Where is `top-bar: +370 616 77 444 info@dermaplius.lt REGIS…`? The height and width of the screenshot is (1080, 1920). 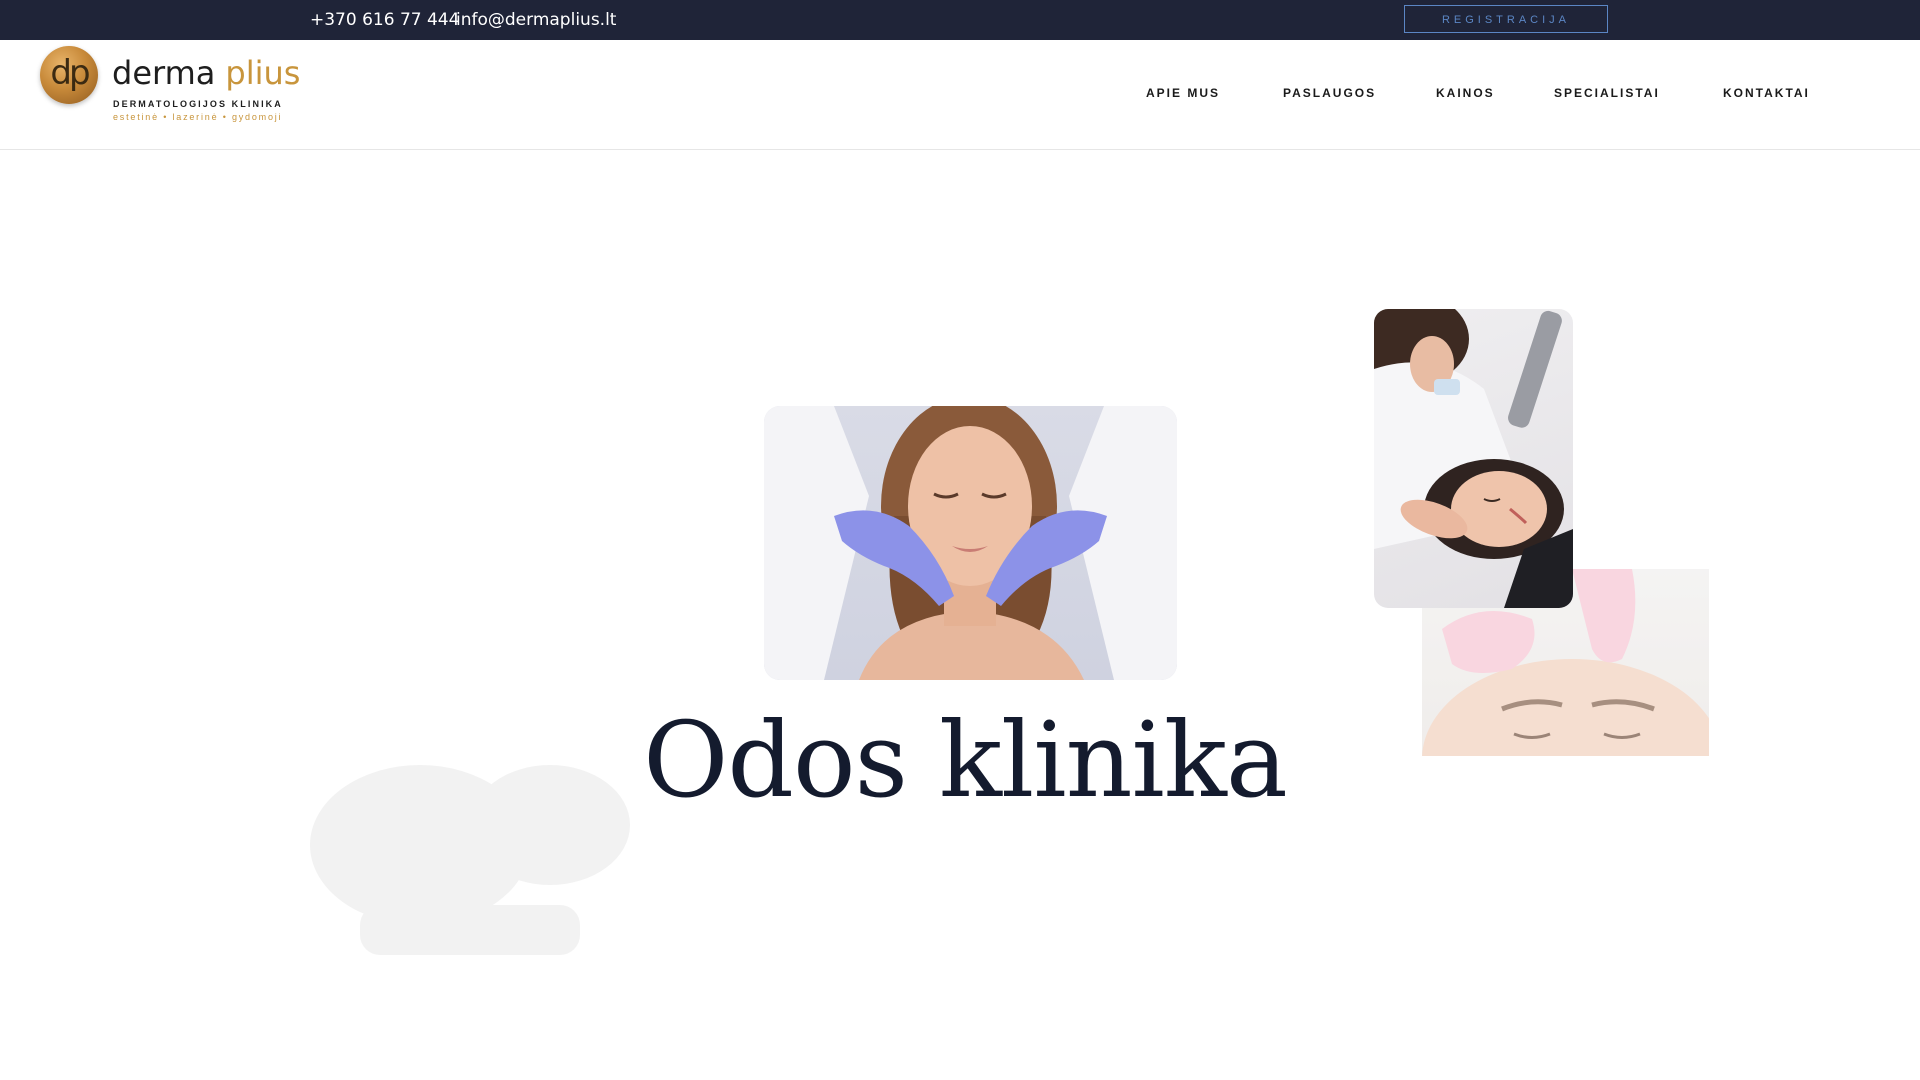 top-bar: +370 616 77 444 info@dermaplius.lt REGIS… is located at coordinates (960, 20).